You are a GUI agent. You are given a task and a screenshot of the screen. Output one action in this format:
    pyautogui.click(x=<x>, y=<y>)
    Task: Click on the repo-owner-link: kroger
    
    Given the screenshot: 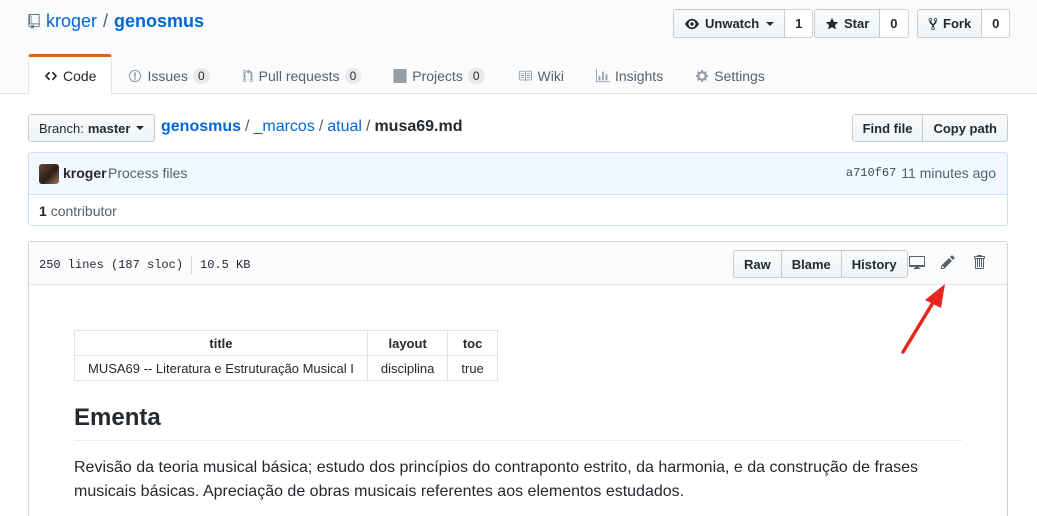 What is the action you would take?
    pyautogui.click(x=71, y=21)
    